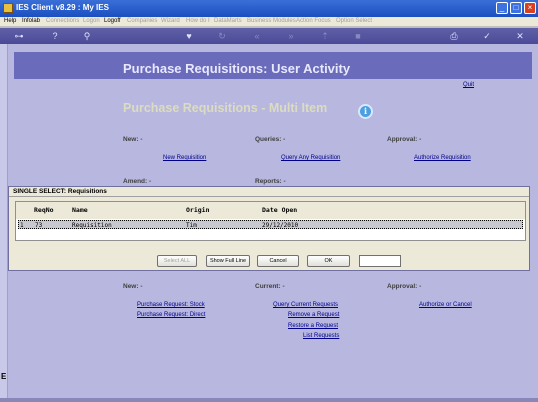  Describe the element at coordinates (269, 36) in the screenshot. I see `toolbar: ⊶ ? ⚲ ♥ ↻ « » ⇡ ■ ⎙ ✓ ✕` at that location.